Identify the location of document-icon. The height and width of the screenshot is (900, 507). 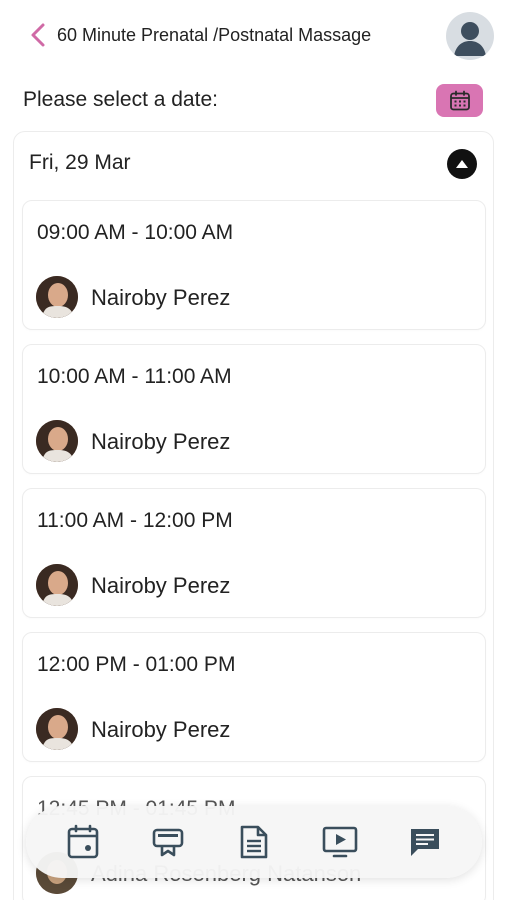
(254, 842).